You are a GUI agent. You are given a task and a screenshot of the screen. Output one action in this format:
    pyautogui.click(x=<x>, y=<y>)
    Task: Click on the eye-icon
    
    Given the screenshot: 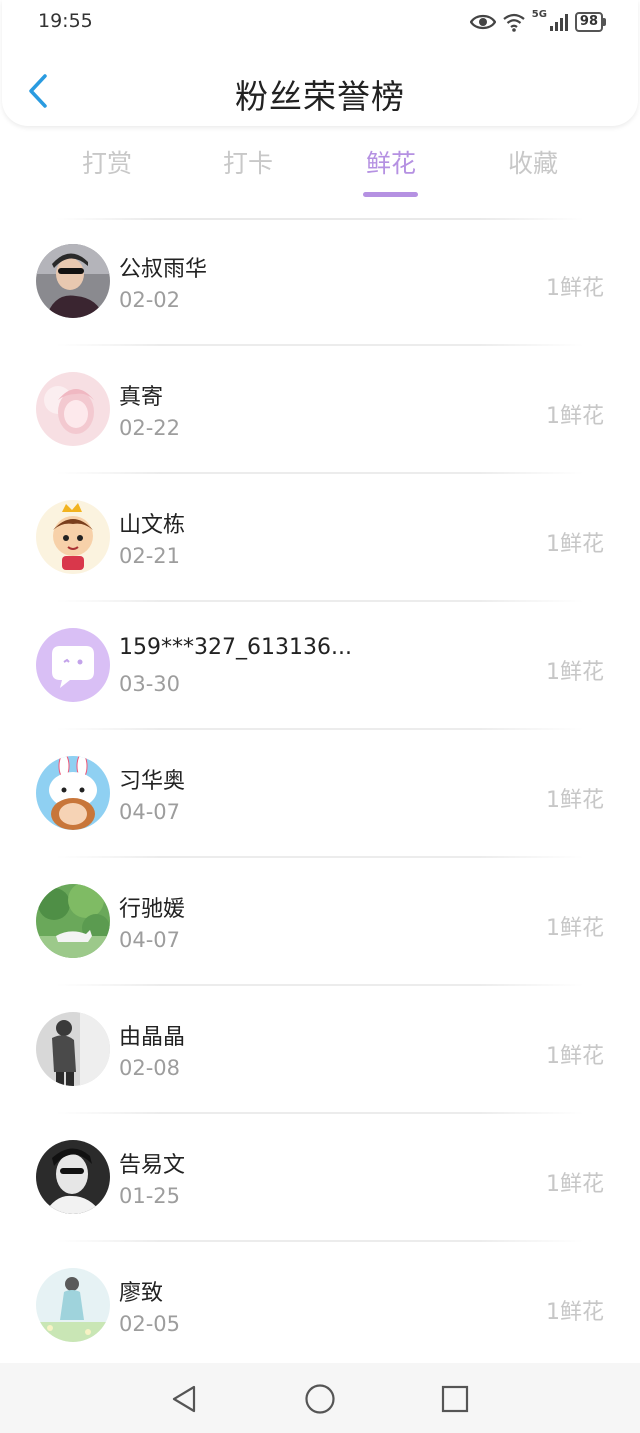 What is the action you would take?
    pyautogui.click(x=482, y=22)
    